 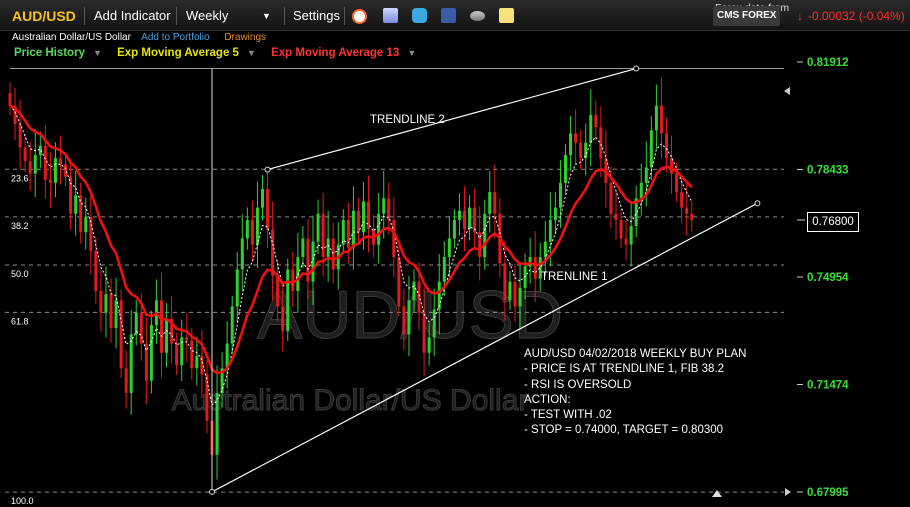 What do you see at coordinates (833, 222) in the screenshot?
I see `last-price-label: 0.76800` at bounding box center [833, 222].